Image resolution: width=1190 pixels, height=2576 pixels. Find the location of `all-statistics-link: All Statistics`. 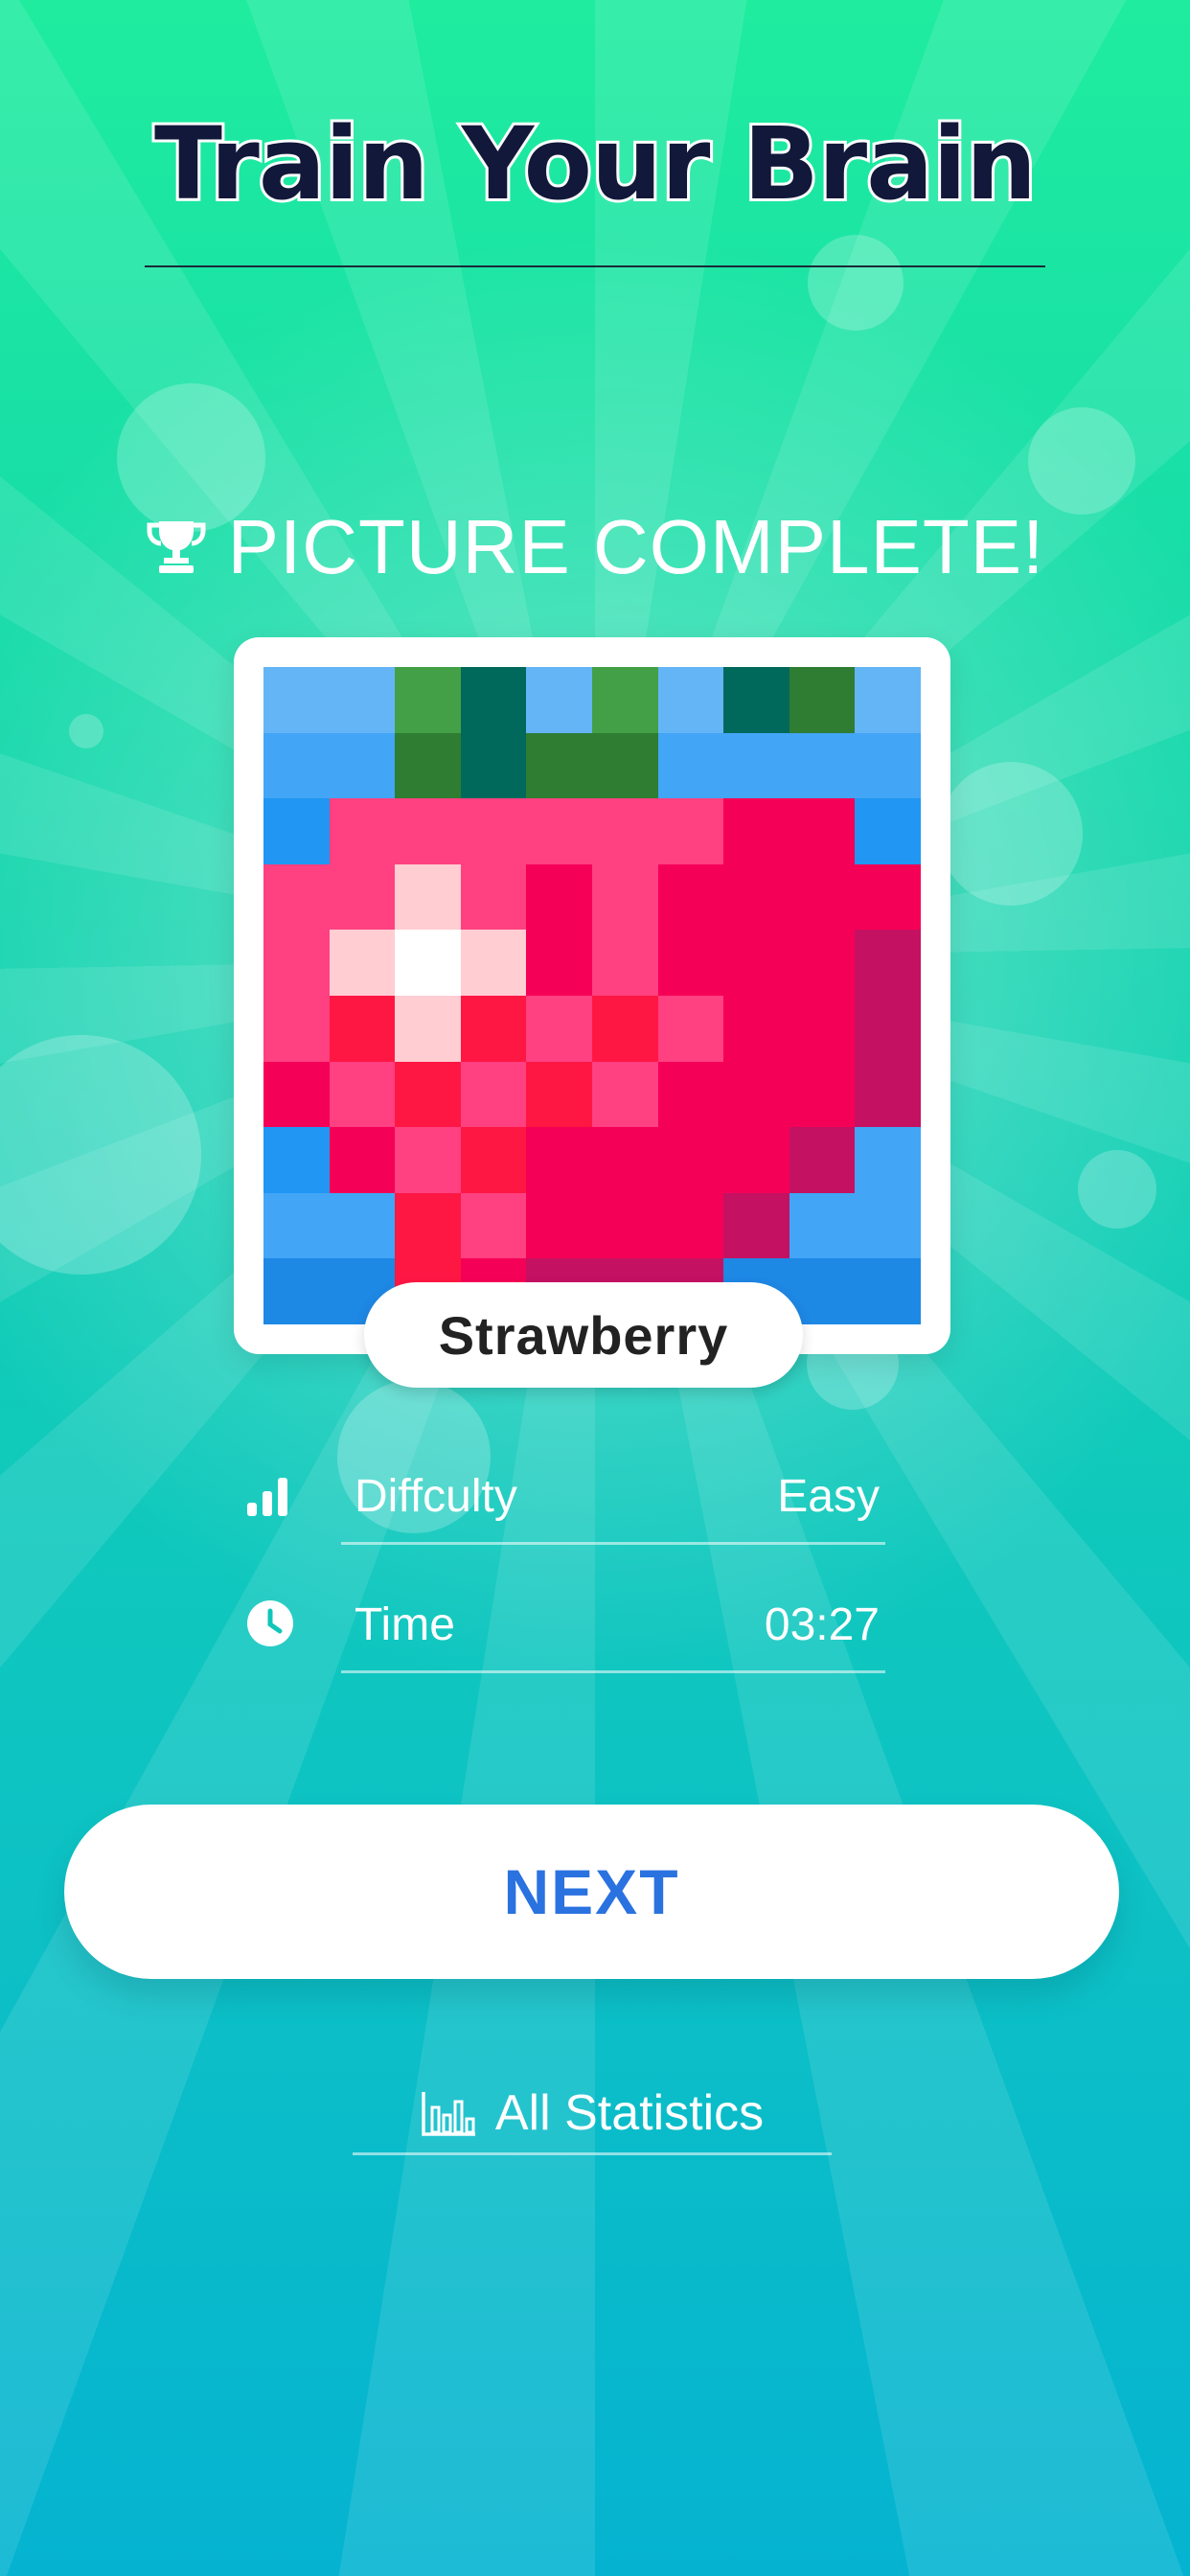

all-statistics-link: All Statistics is located at coordinates (592, 2113).